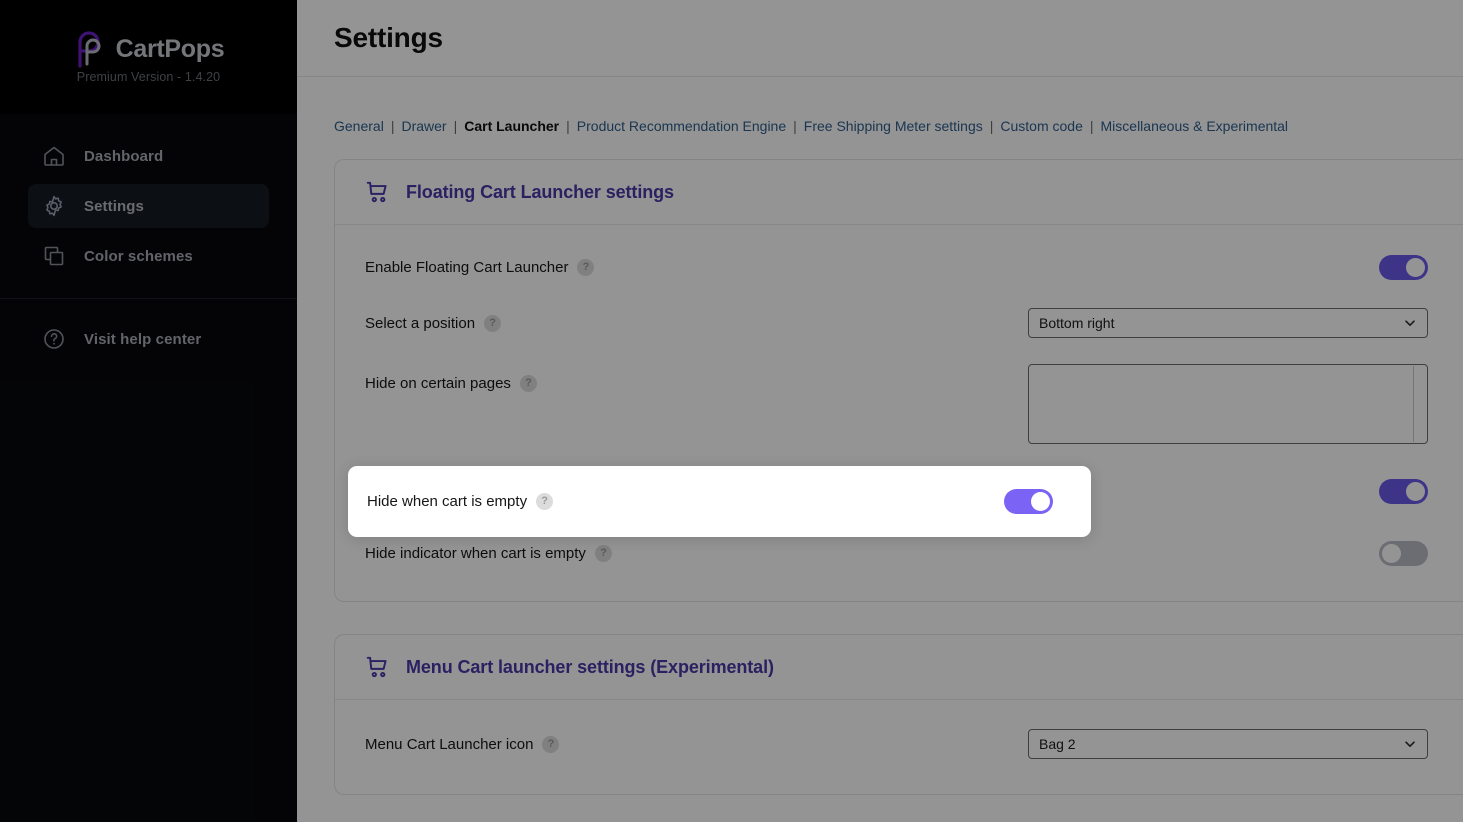 This screenshot has width=1463, height=822. Describe the element at coordinates (1403, 553) in the screenshot. I see `hide-indicator-when-cart-is-empty-toggle` at that location.